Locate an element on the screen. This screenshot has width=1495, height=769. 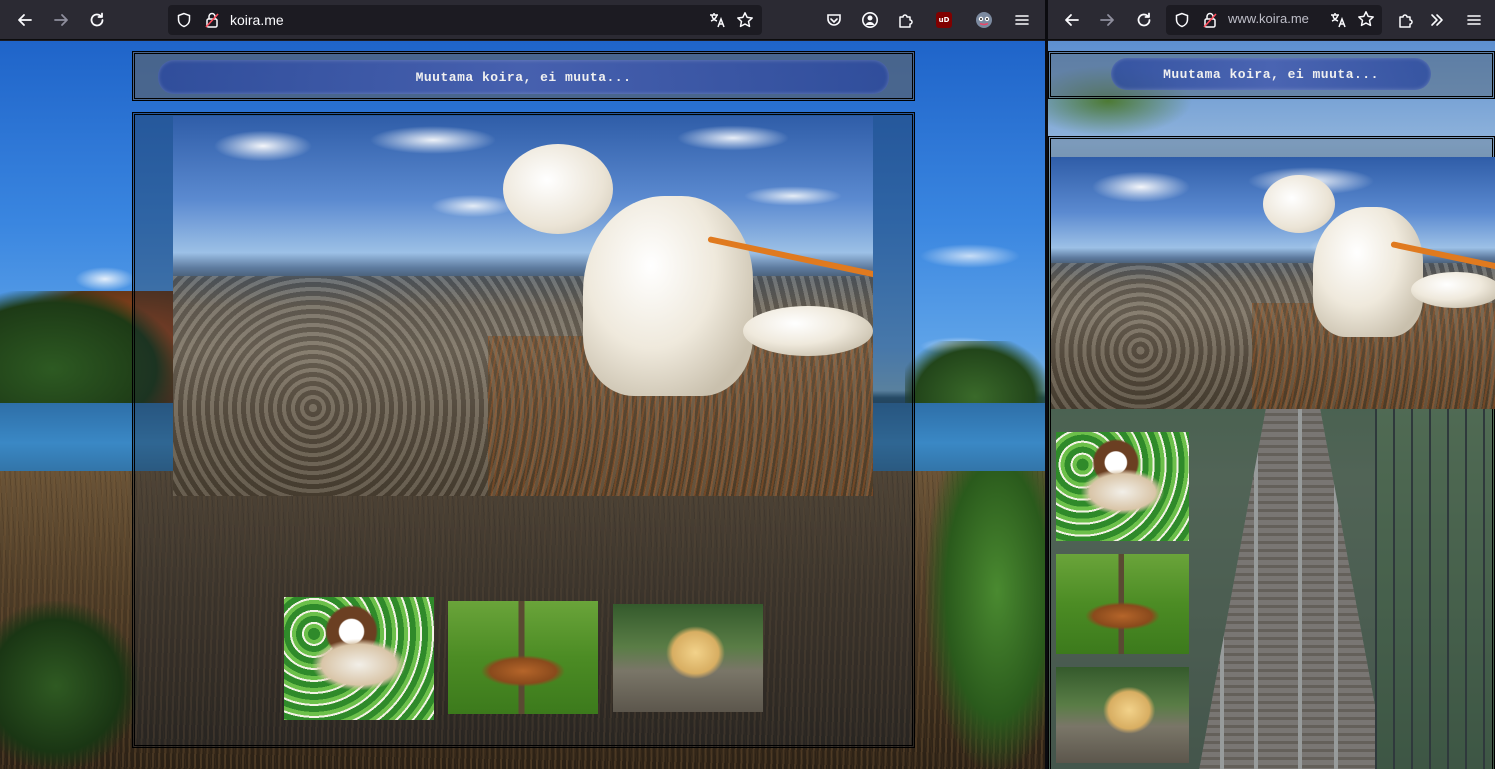
pocket-icon is located at coordinates (834, 20).